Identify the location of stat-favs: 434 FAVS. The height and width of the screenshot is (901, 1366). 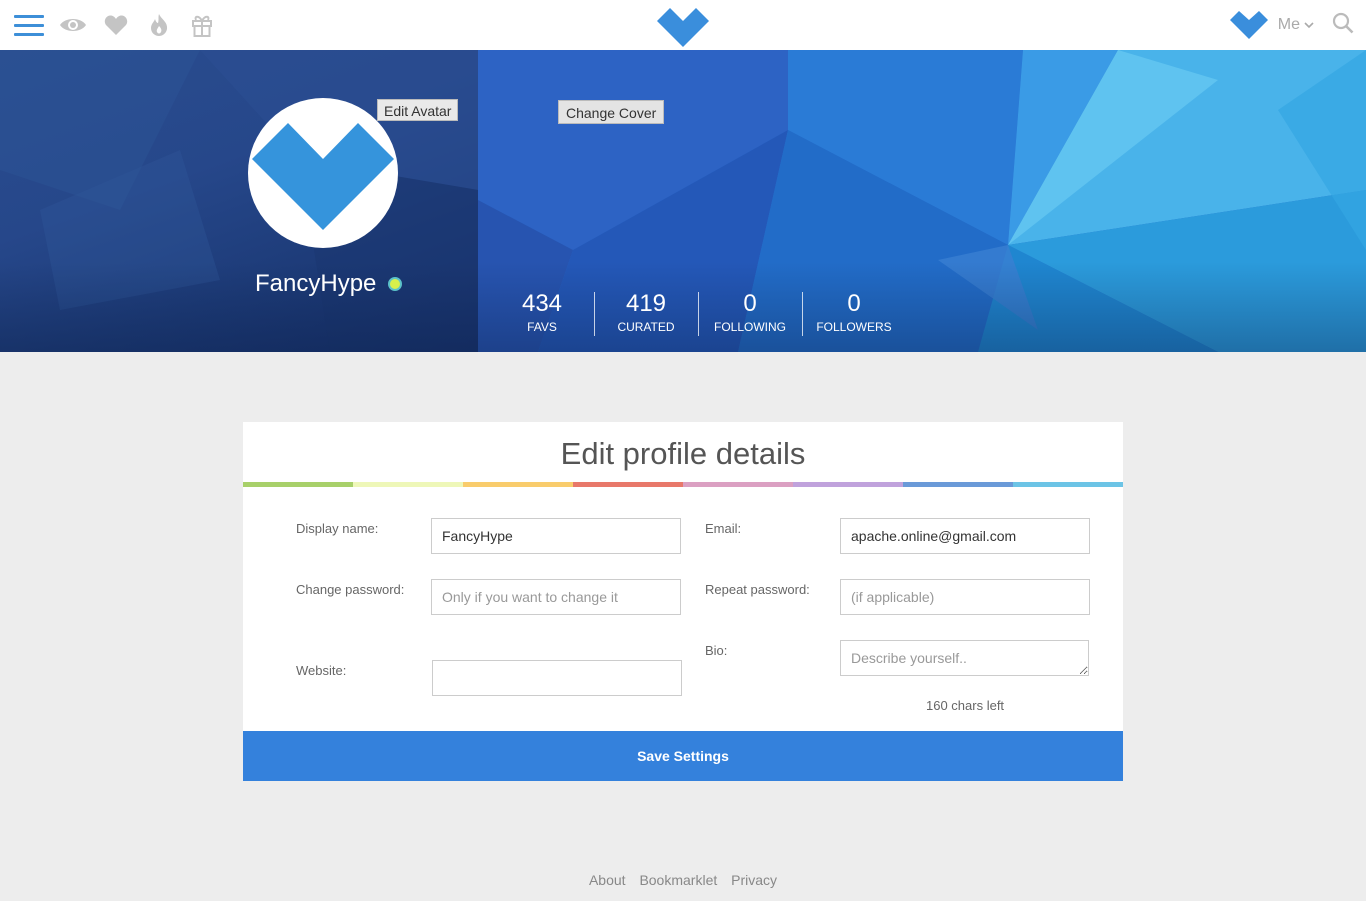
(542, 313).